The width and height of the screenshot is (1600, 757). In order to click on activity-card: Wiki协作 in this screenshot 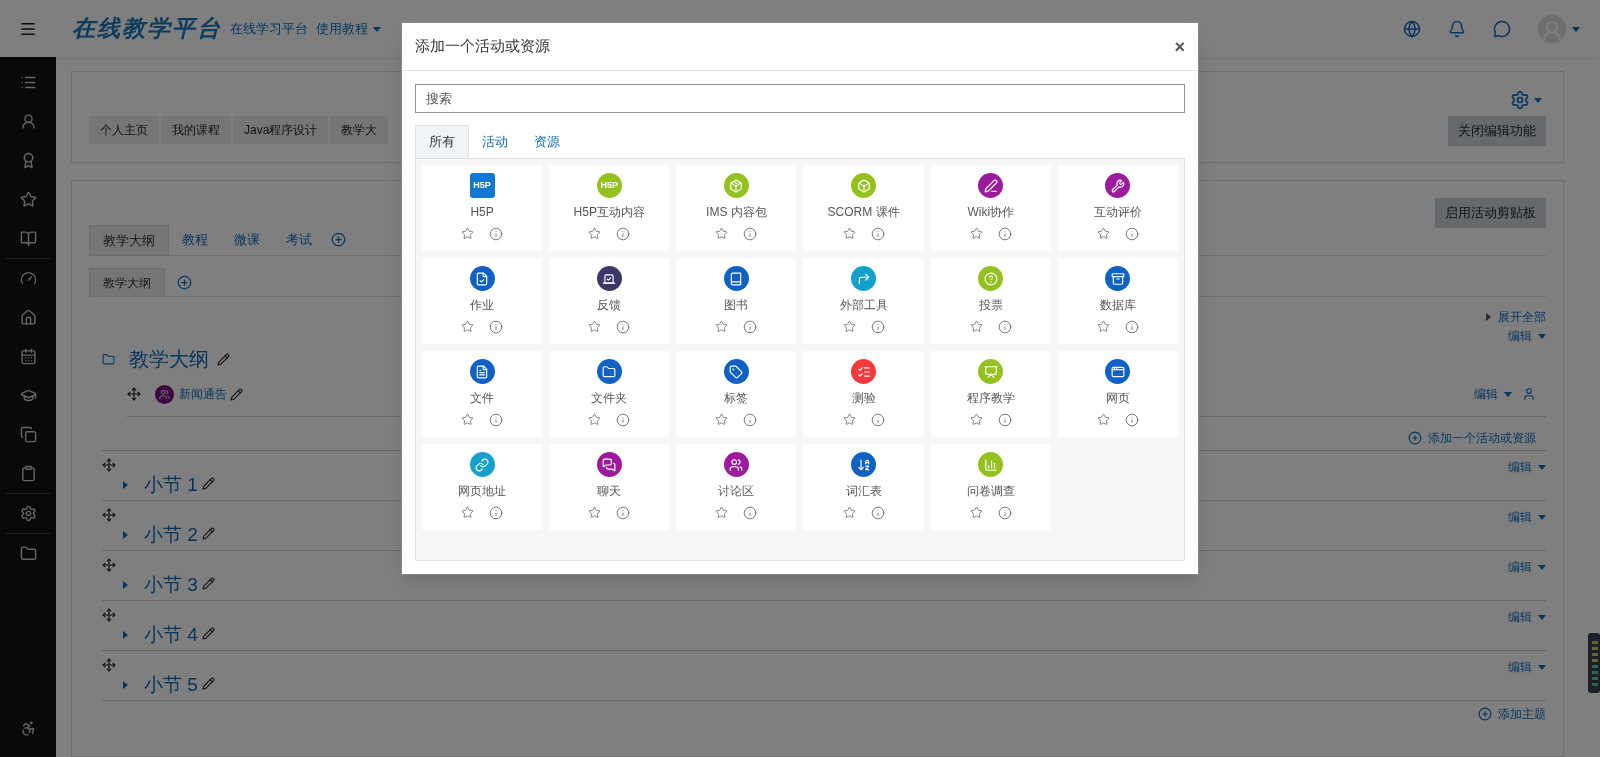, I will do `click(990, 208)`.